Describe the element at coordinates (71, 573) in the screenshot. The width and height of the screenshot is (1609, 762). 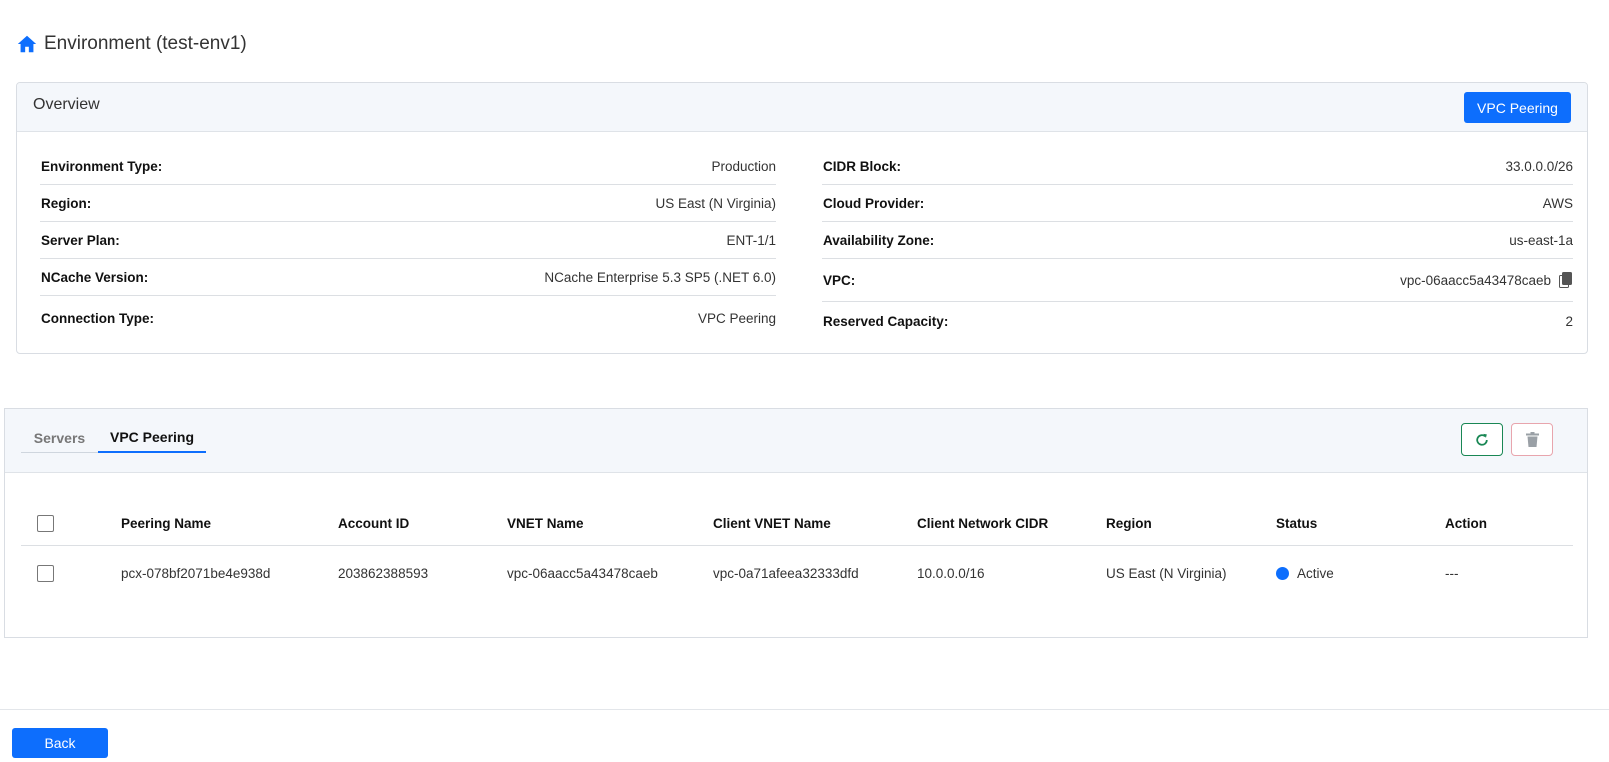
I see `row-select-cell` at that location.